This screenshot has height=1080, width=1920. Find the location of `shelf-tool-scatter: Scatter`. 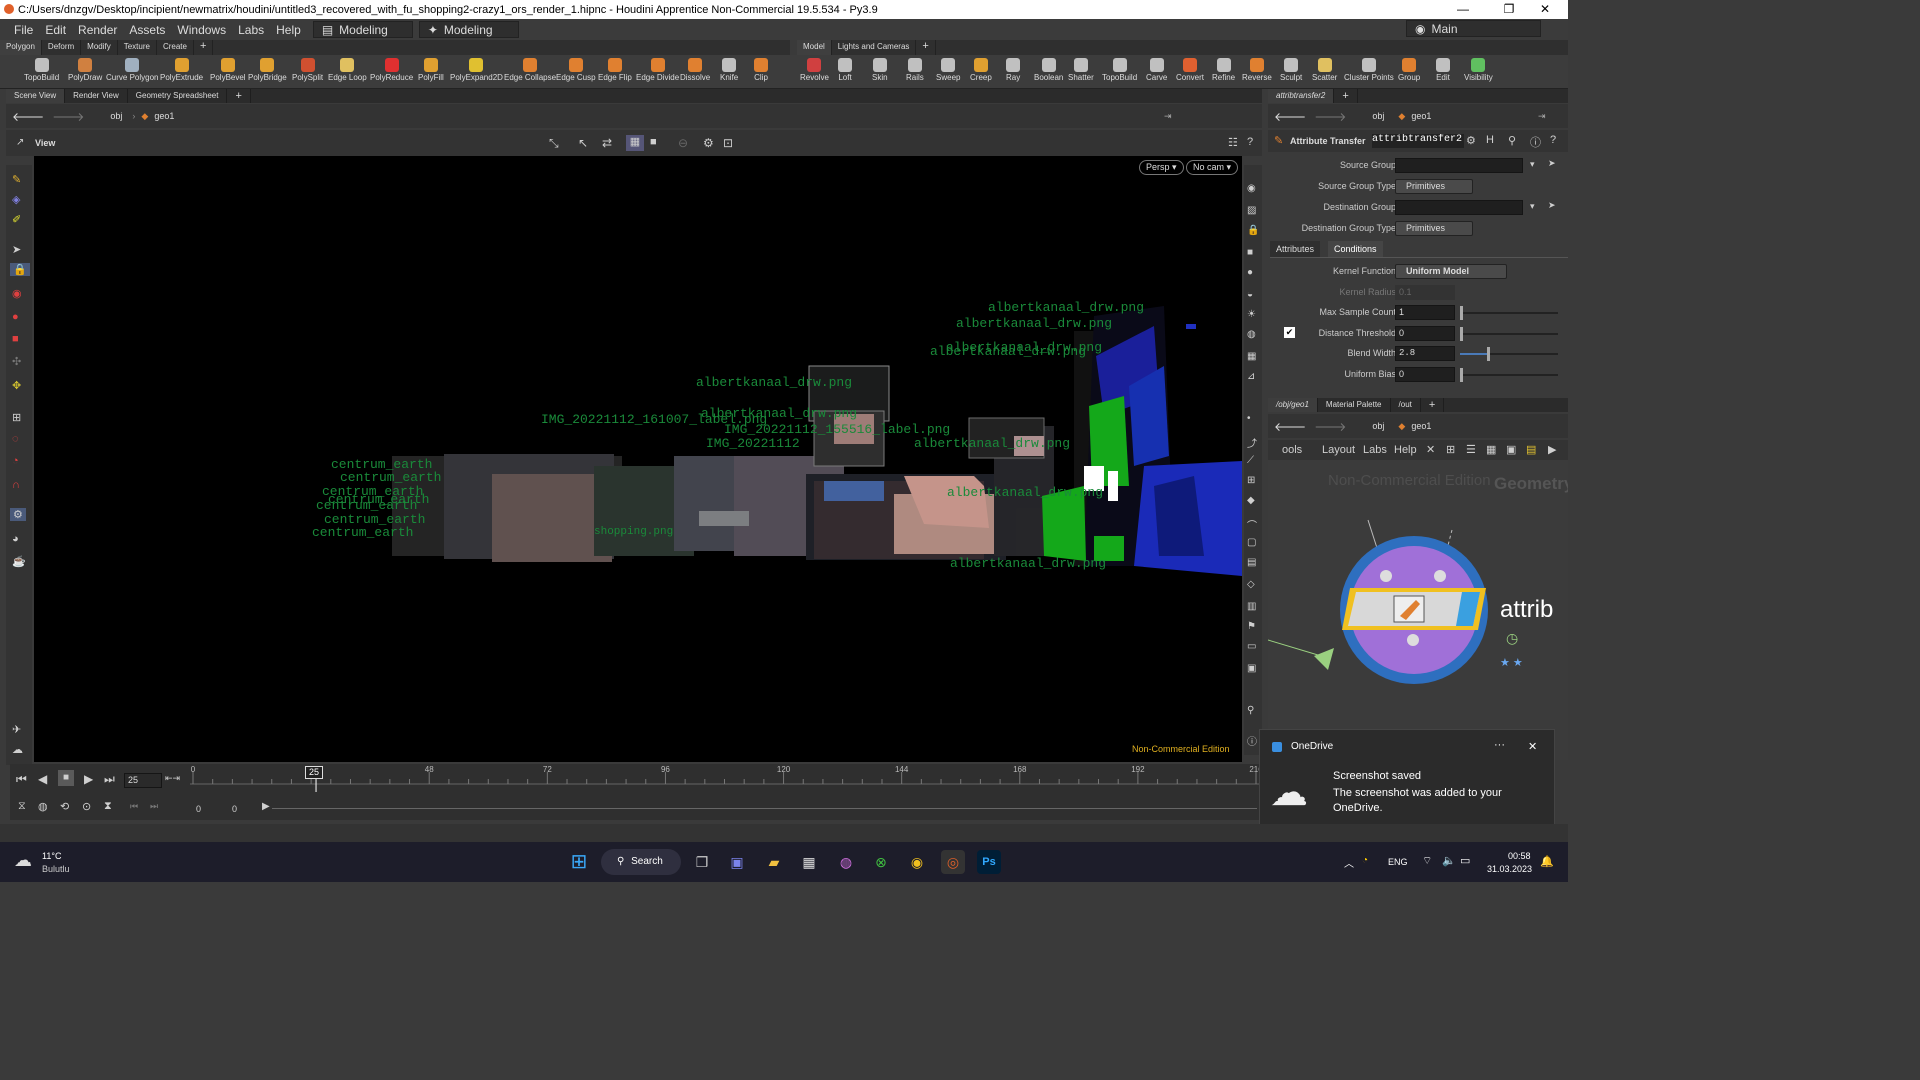

shelf-tool-scatter: Scatter is located at coordinates (1324, 72).